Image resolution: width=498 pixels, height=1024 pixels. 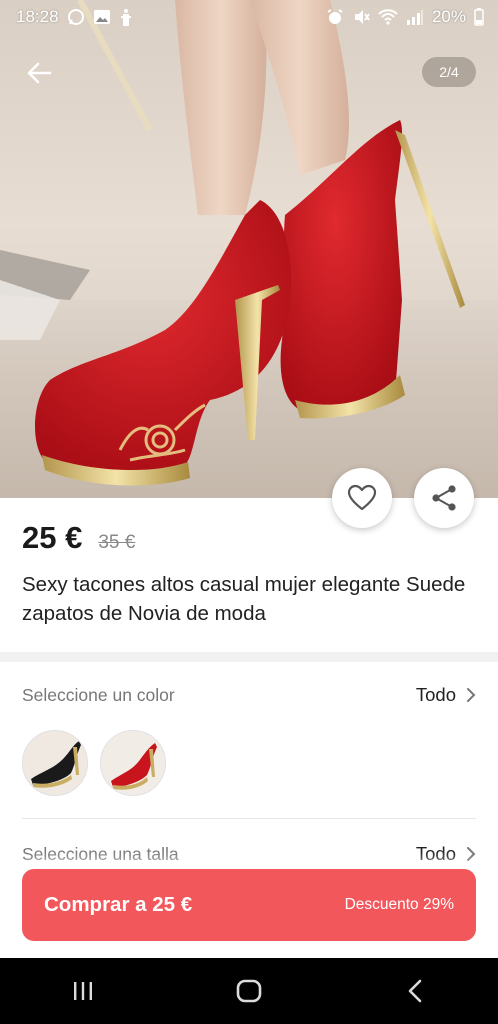 I want to click on wifi-icon, so click(x=388, y=17).